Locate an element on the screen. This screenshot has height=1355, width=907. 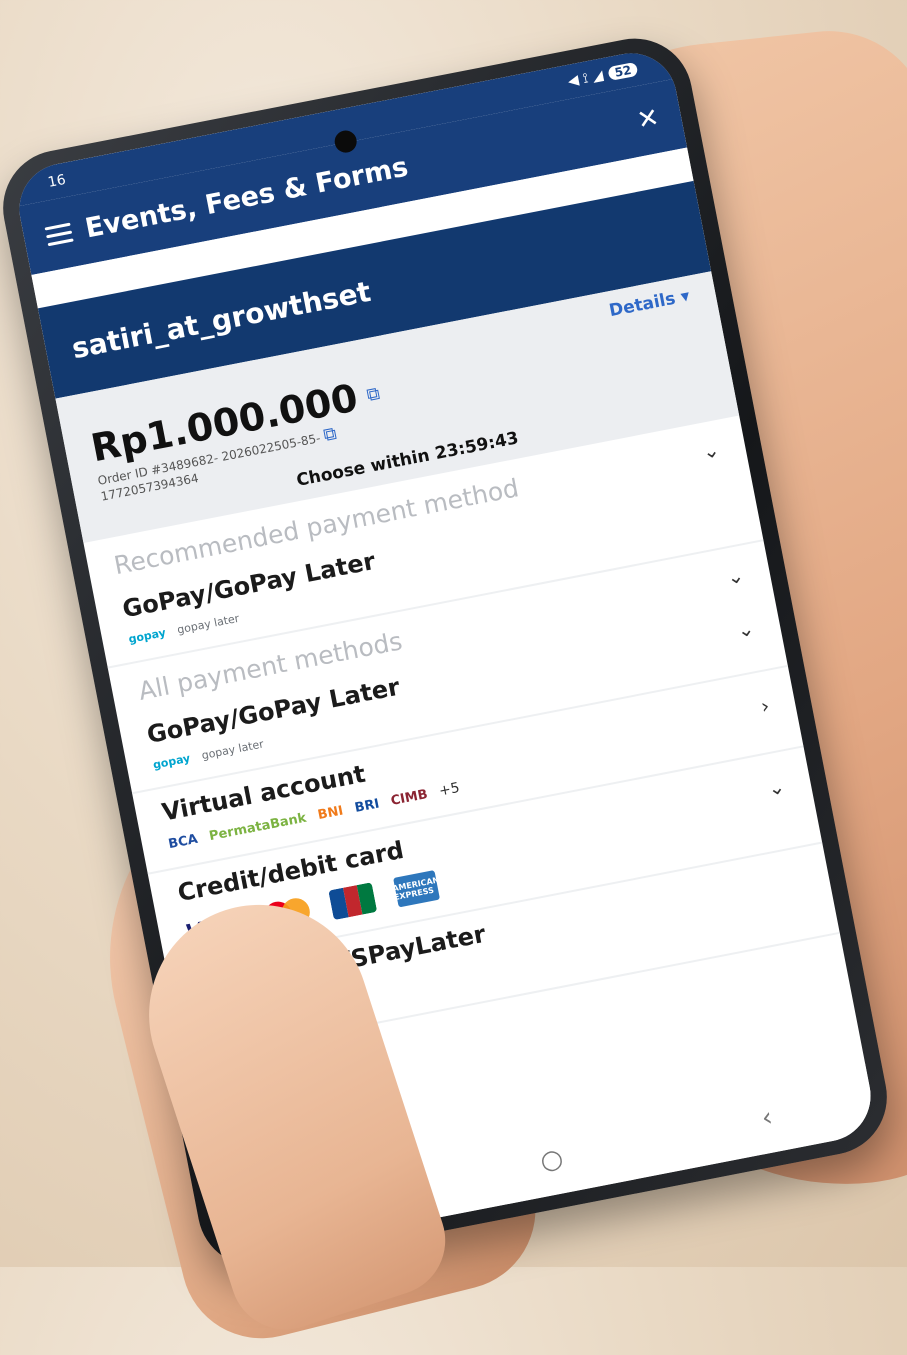
bank-logo-bni: BNI is located at coordinates (330, 812).